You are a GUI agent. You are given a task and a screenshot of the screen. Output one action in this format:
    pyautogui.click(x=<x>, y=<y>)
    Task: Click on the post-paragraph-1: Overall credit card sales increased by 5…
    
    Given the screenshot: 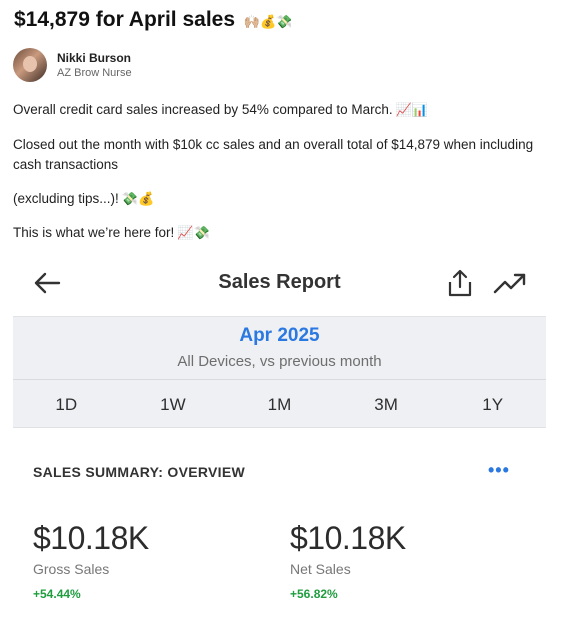 What is the action you would take?
    pyautogui.click(x=278, y=110)
    